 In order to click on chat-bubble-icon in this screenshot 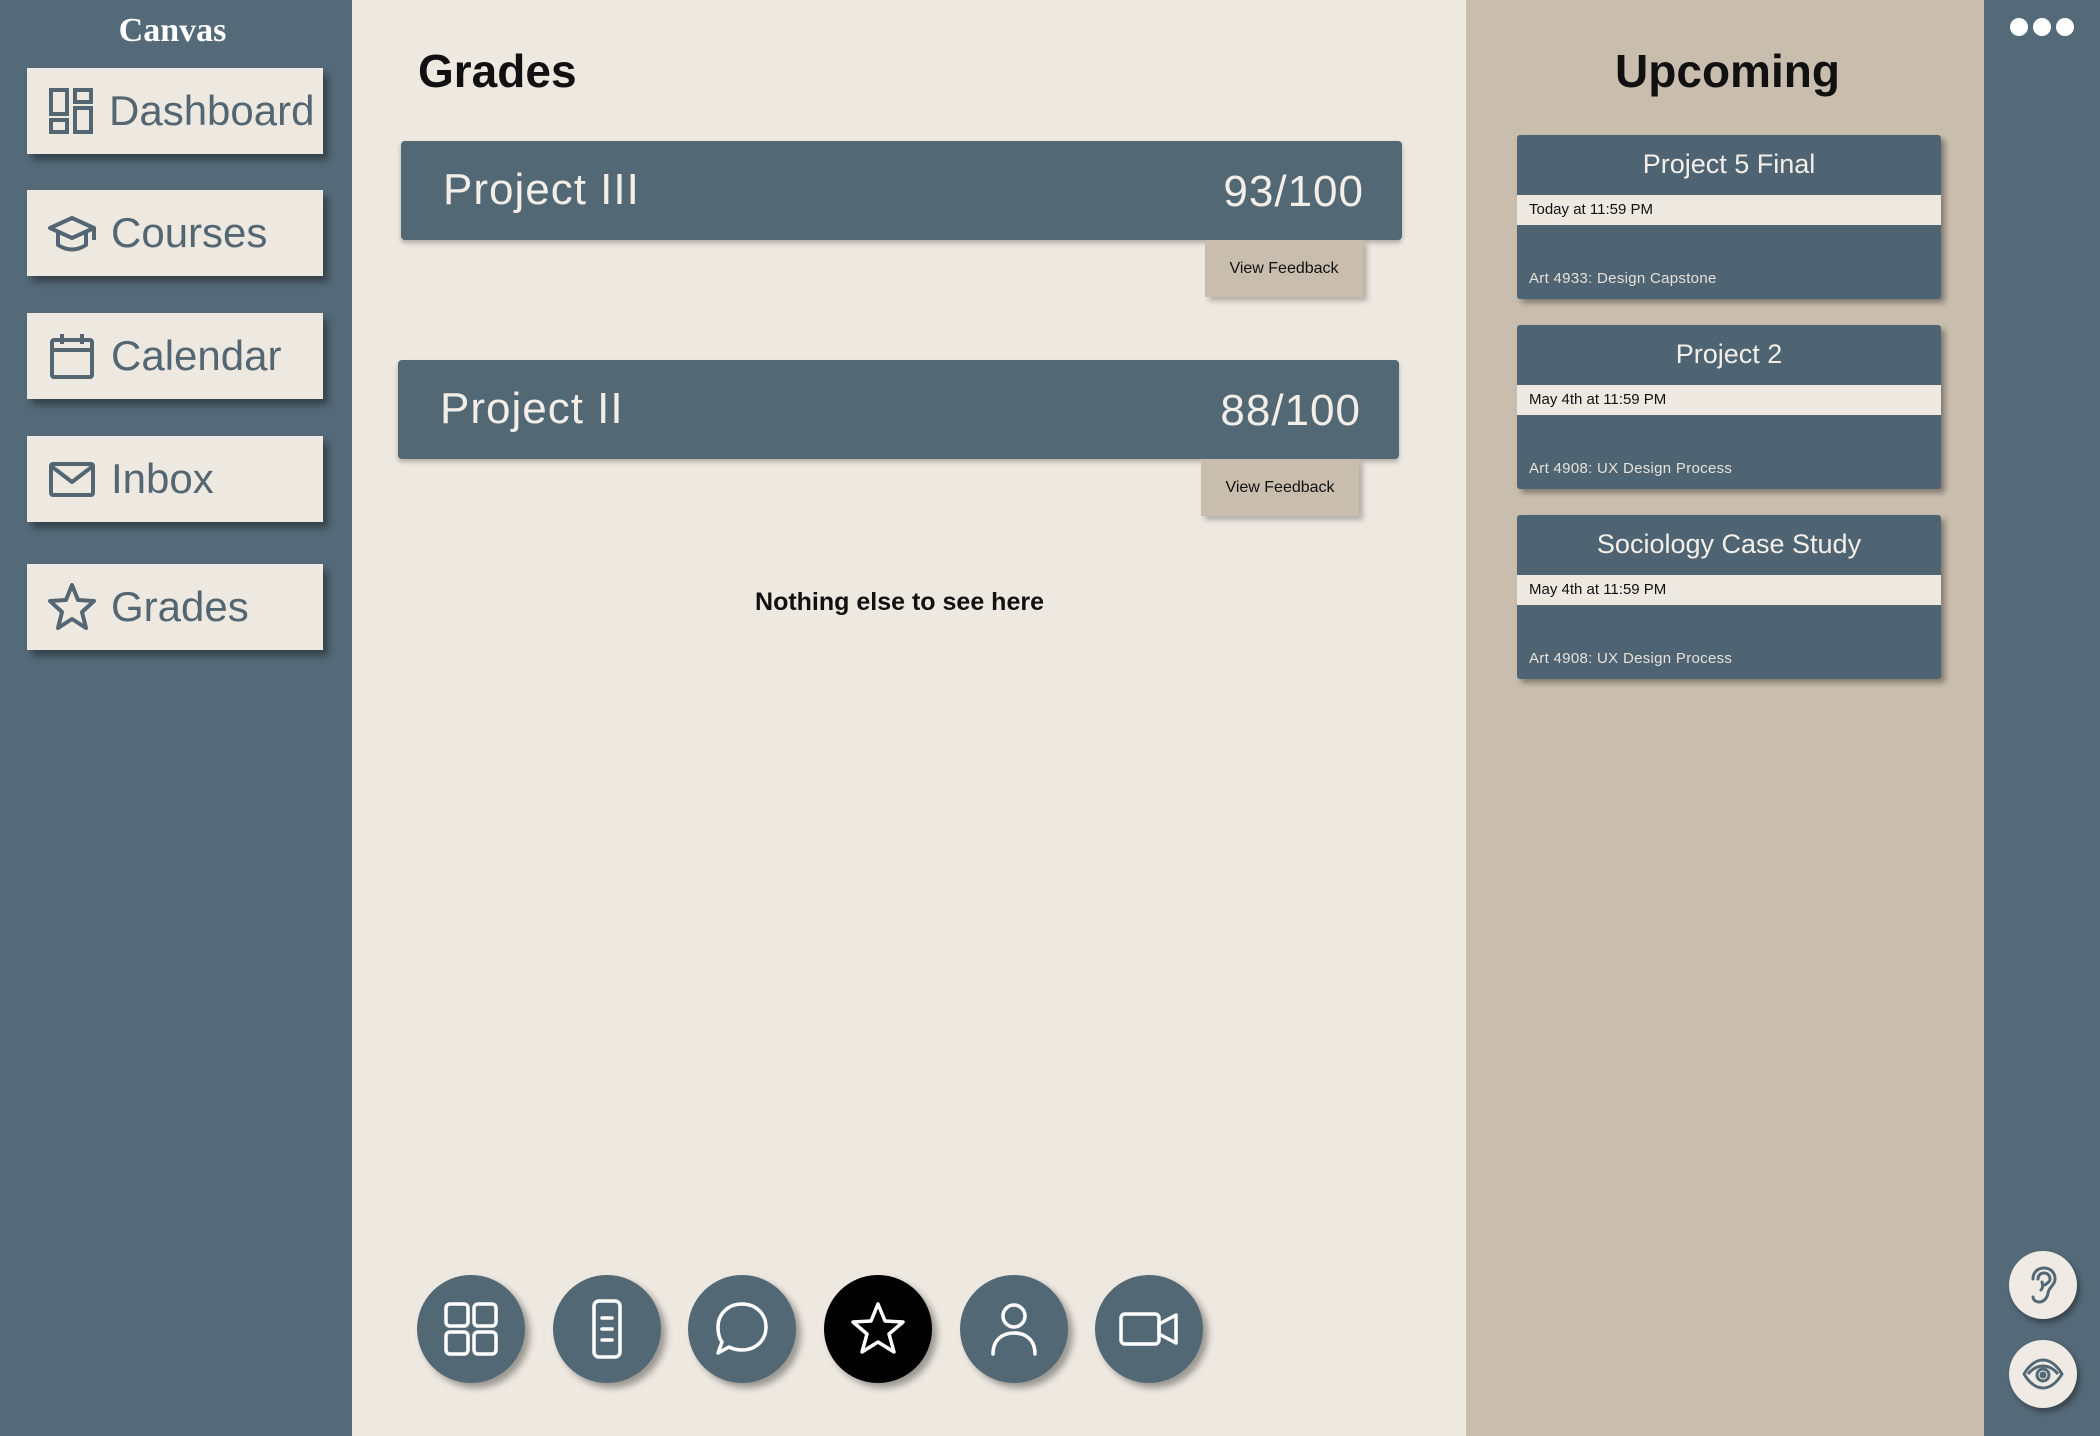, I will do `click(742, 1328)`.